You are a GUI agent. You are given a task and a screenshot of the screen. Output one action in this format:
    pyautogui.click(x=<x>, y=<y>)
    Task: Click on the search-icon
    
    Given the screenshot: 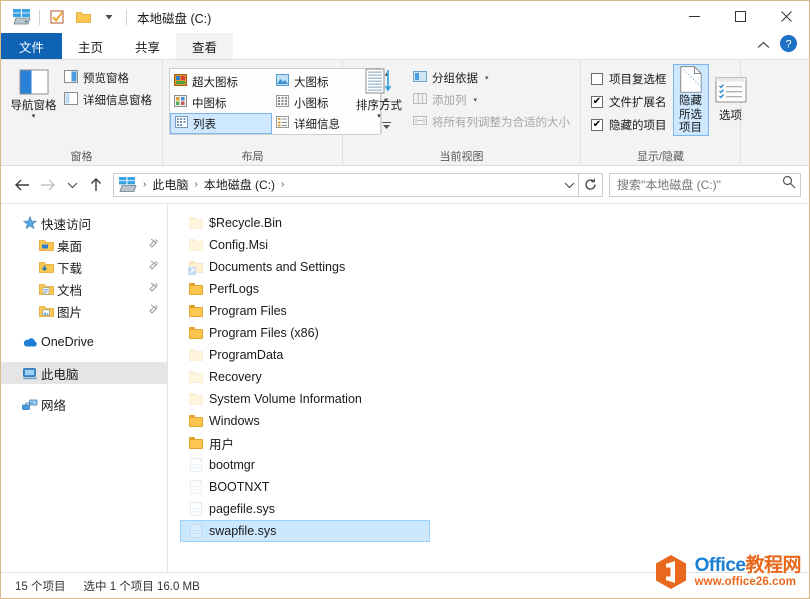 What is the action you would take?
    pyautogui.click(x=789, y=184)
    